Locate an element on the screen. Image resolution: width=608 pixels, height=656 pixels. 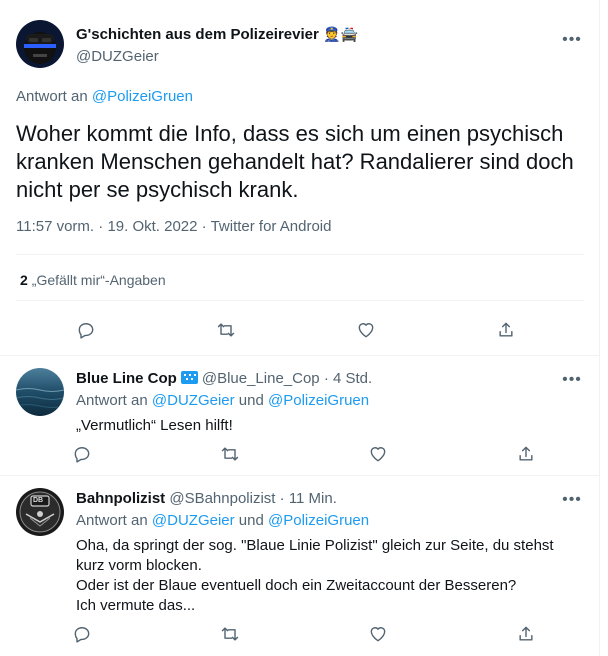
avatar: DB is located at coordinates (40, 512).